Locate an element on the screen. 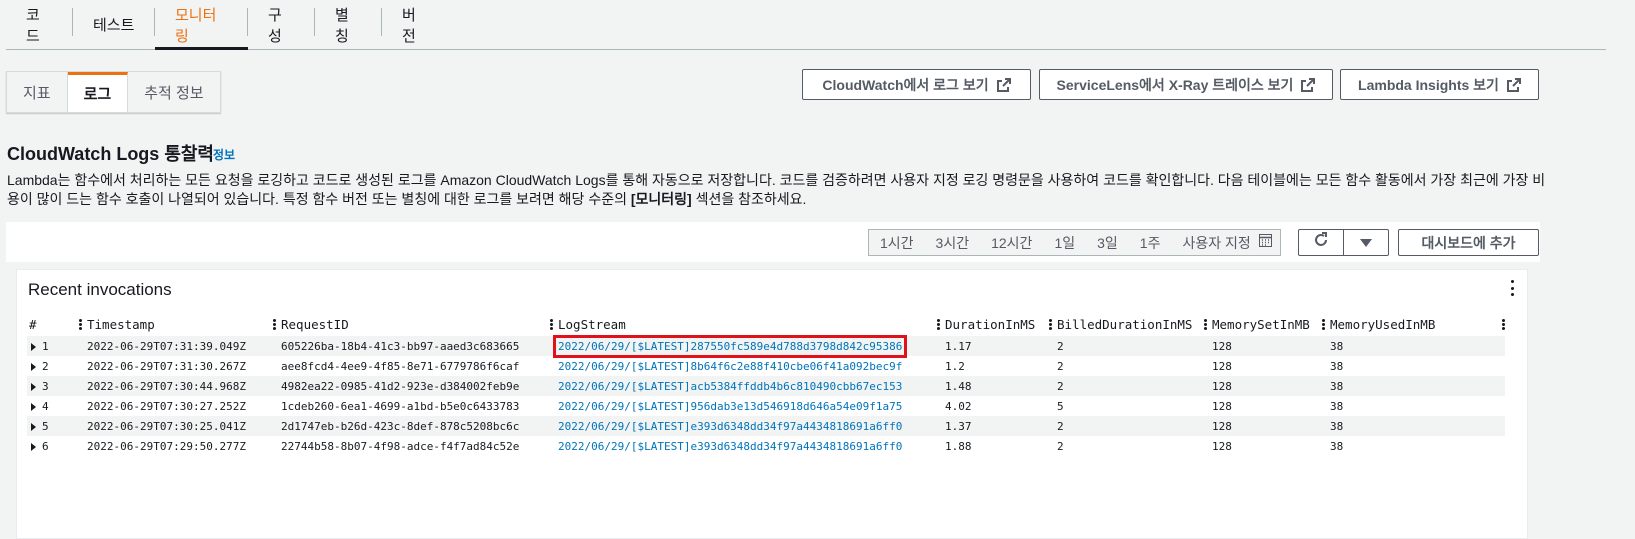 The height and width of the screenshot is (539, 1635). add-to-dashboard-button: 대시보드에 추가 is located at coordinates (1468, 242).